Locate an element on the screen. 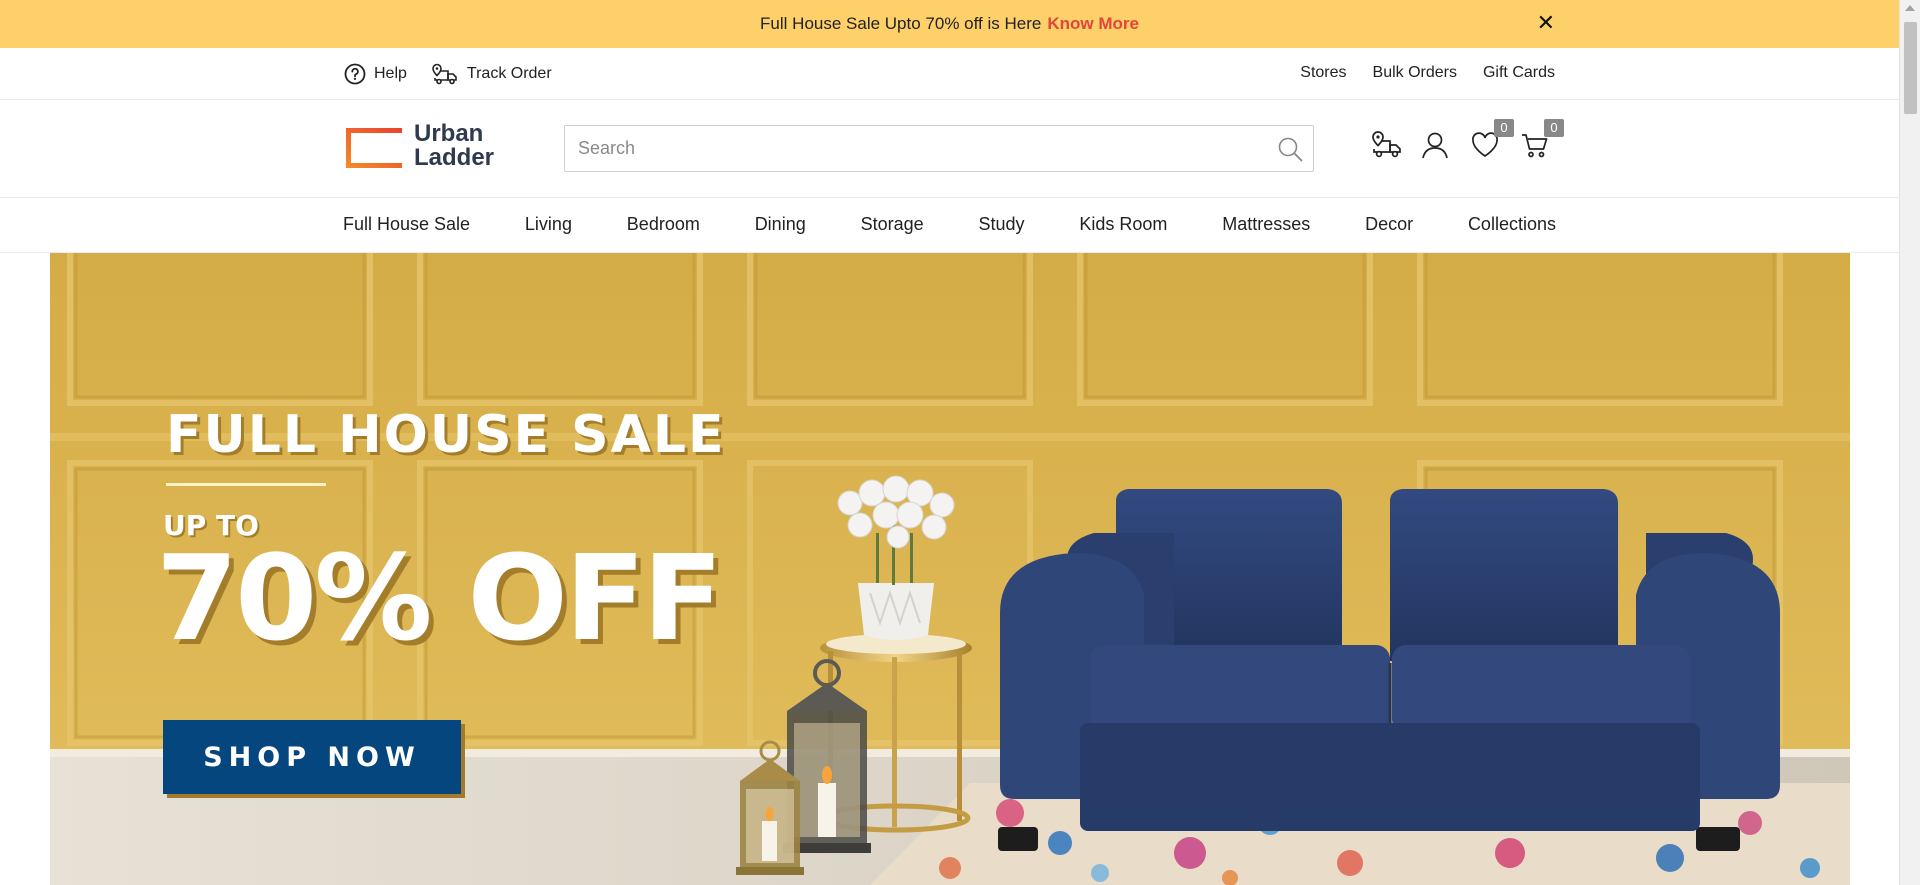  nav-item-bedroom: Bedroom is located at coordinates (663, 224).